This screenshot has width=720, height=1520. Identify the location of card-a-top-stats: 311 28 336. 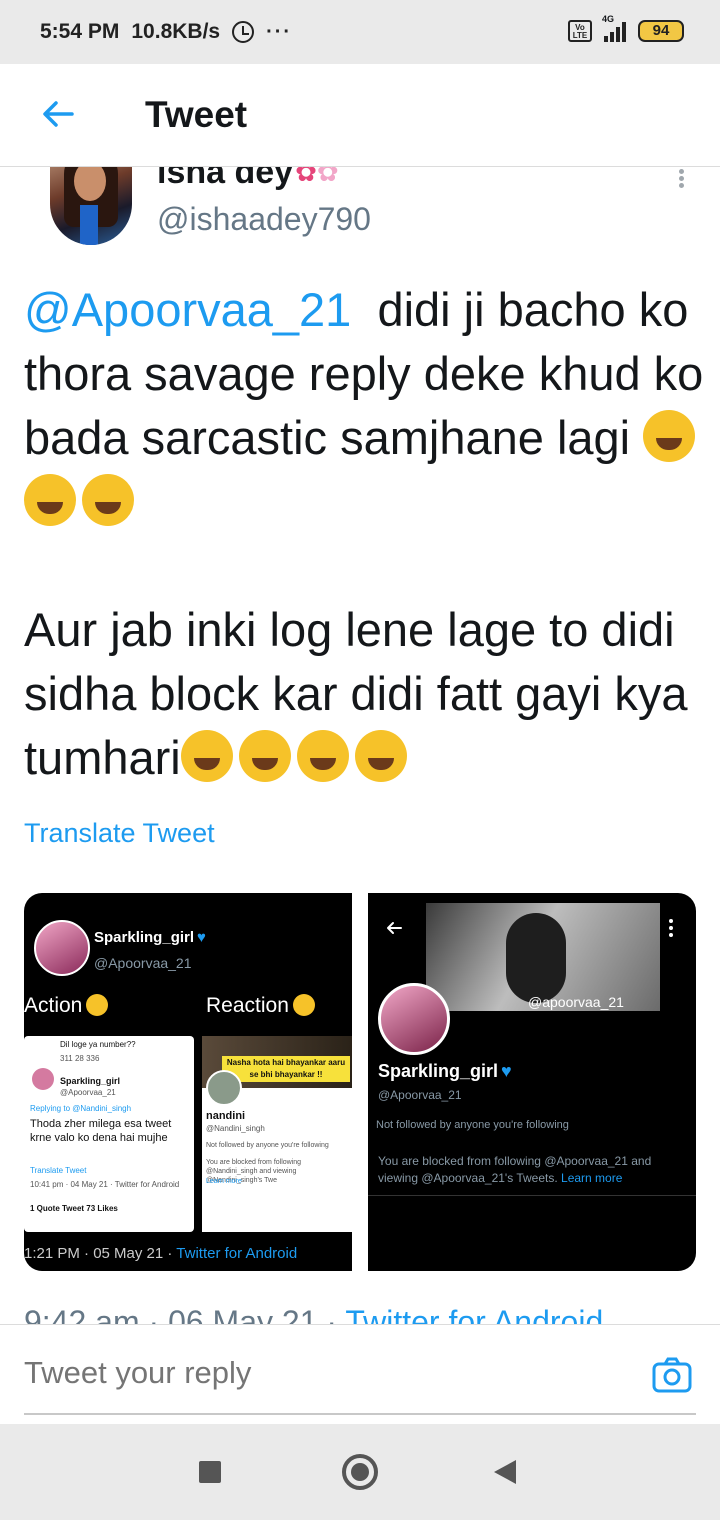
(80, 1058).